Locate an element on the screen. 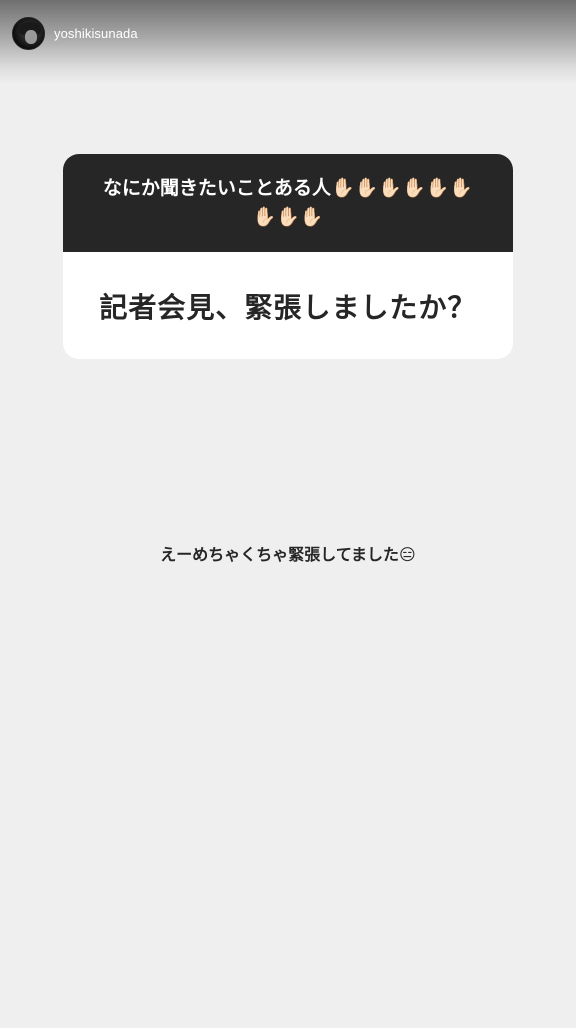  question-text: 記者会見、緊張しましたか？ is located at coordinates (288, 307).